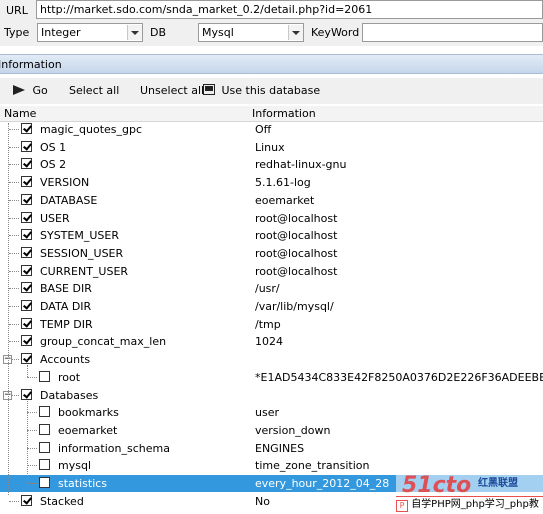 The height and width of the screenshot is (514, 543). I want to click on panel-title: Information, so click(31, 64).